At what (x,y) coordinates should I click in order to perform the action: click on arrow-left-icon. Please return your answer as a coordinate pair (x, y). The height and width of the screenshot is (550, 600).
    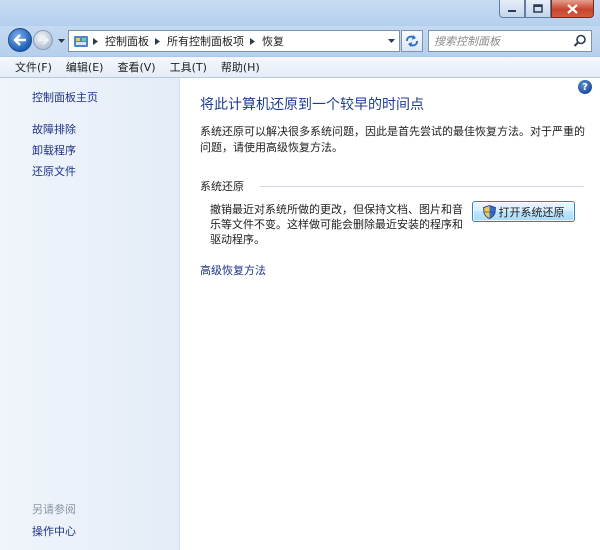
    Looking at the image, I should click on (19, 40).